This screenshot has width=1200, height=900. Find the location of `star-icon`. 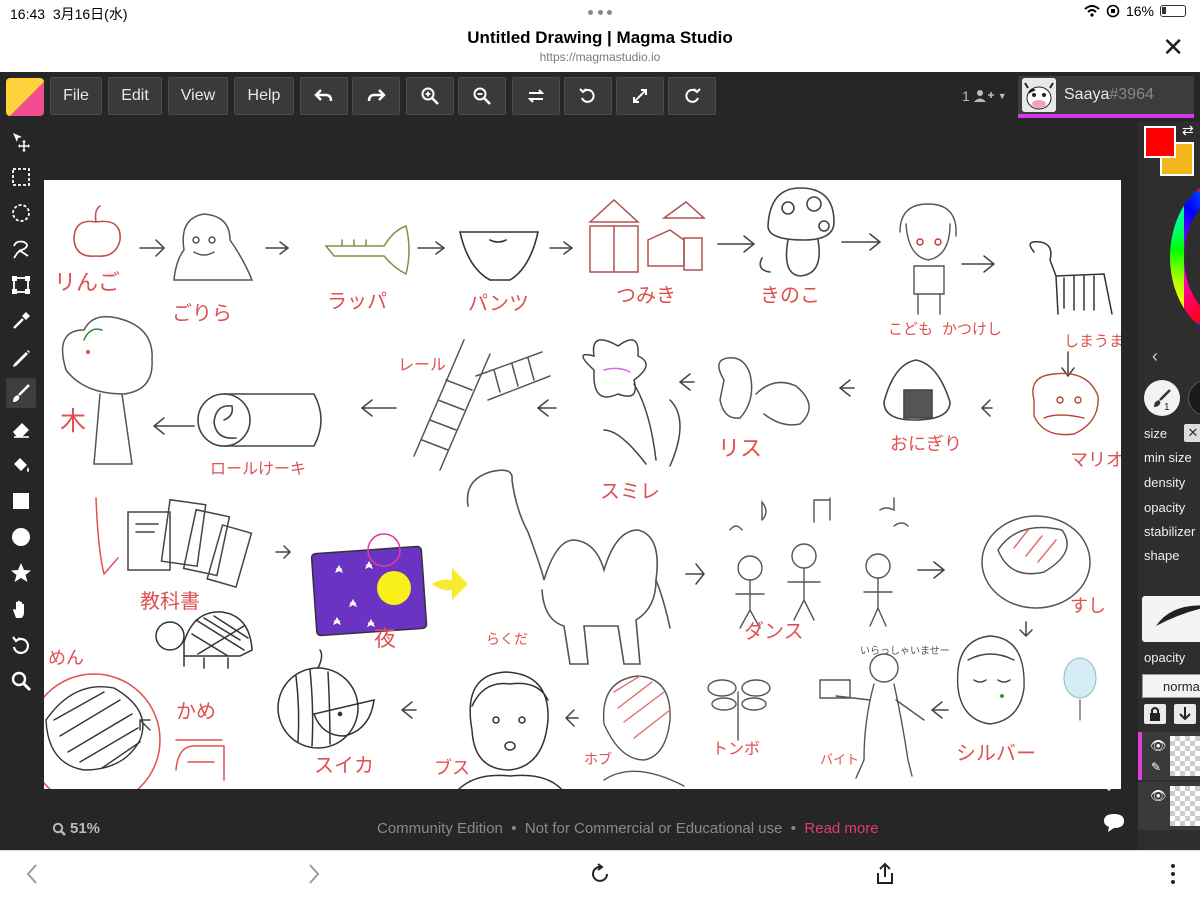

star-icon is located at coordinates (21, 572).